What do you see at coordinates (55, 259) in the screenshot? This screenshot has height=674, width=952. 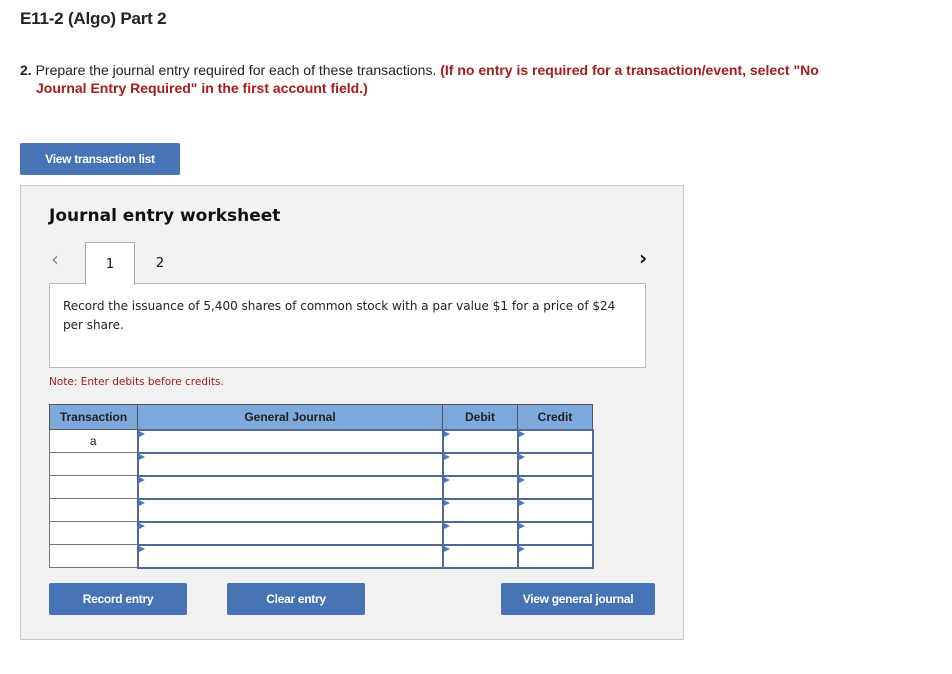 I see `chevron-left-icon: ‹` at bounding box center [55, 259].